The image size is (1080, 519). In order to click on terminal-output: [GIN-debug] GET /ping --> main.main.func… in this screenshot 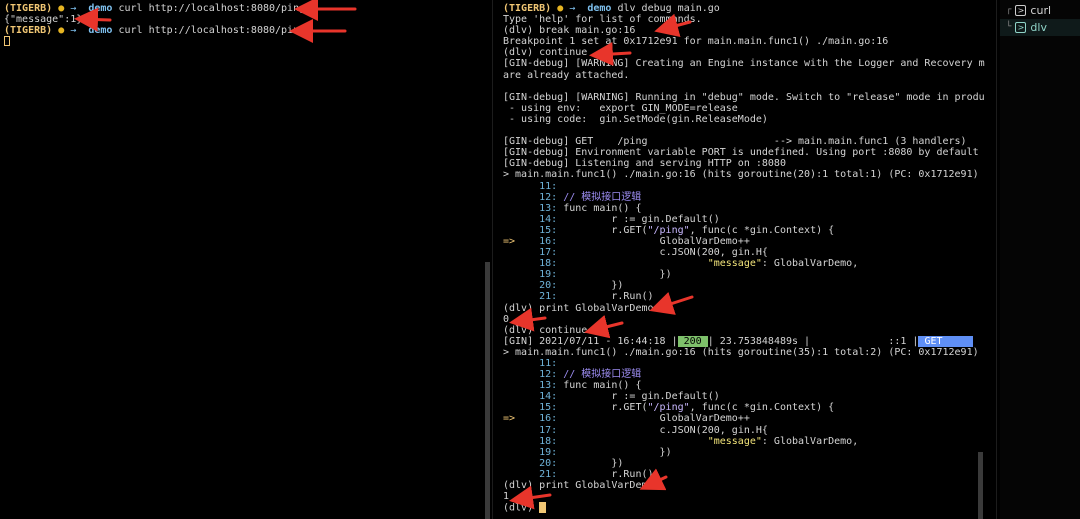, I will do `click(735, 142)`.